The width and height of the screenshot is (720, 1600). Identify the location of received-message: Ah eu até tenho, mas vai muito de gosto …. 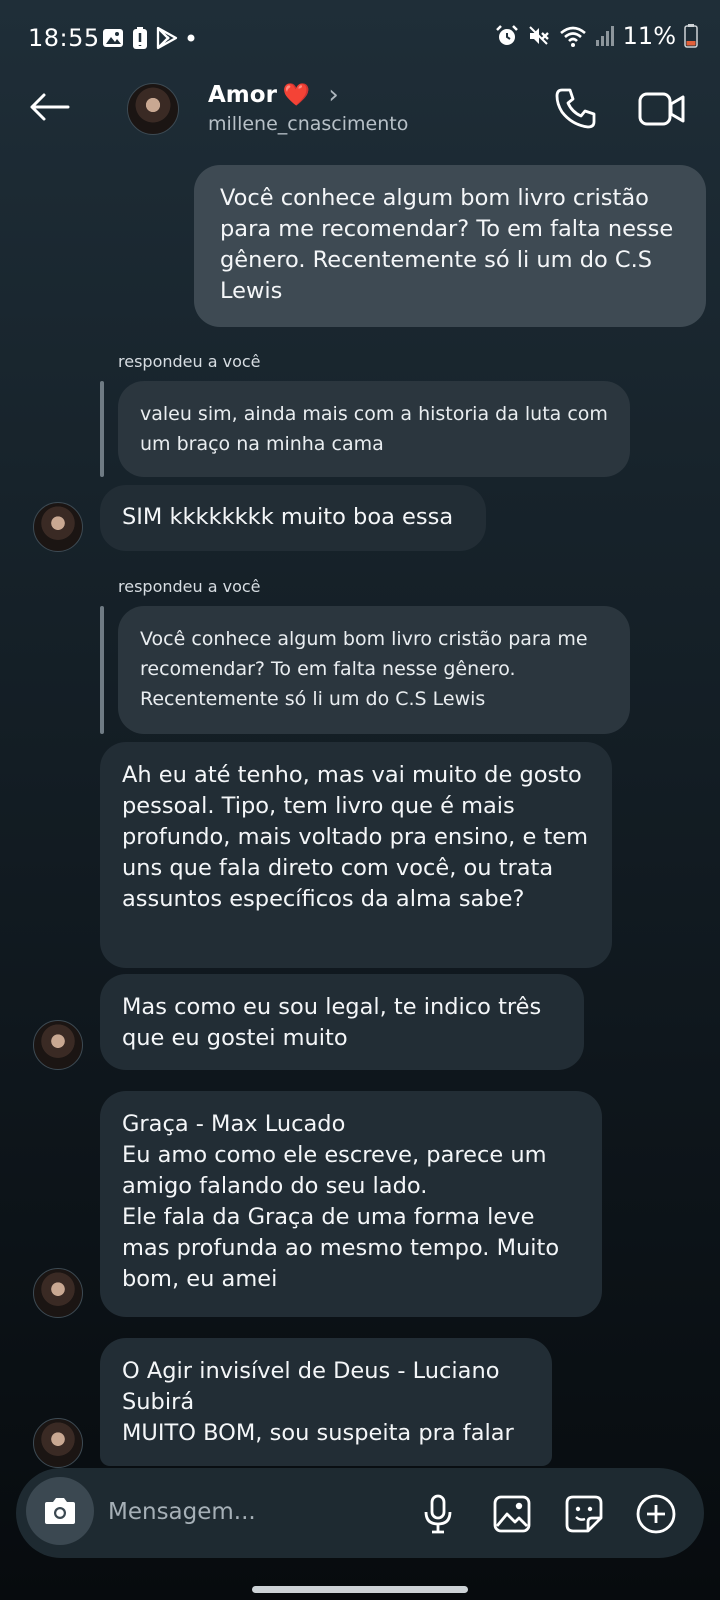
(356, 855).